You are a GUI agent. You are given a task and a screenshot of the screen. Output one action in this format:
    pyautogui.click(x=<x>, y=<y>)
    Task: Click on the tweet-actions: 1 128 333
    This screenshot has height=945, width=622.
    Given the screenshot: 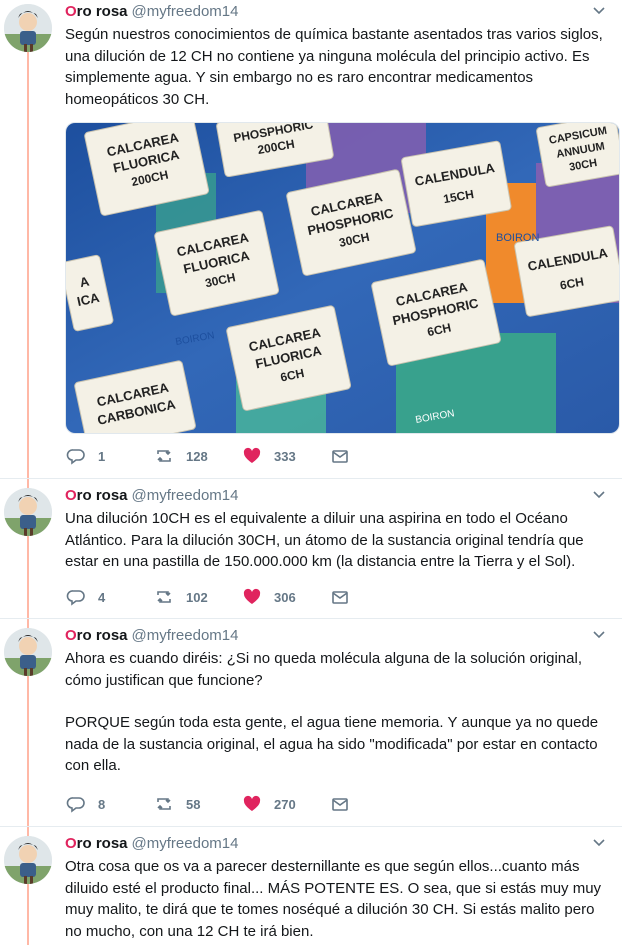 What is the action you would take?
    pyautogui.click(x=214, y=456)
    